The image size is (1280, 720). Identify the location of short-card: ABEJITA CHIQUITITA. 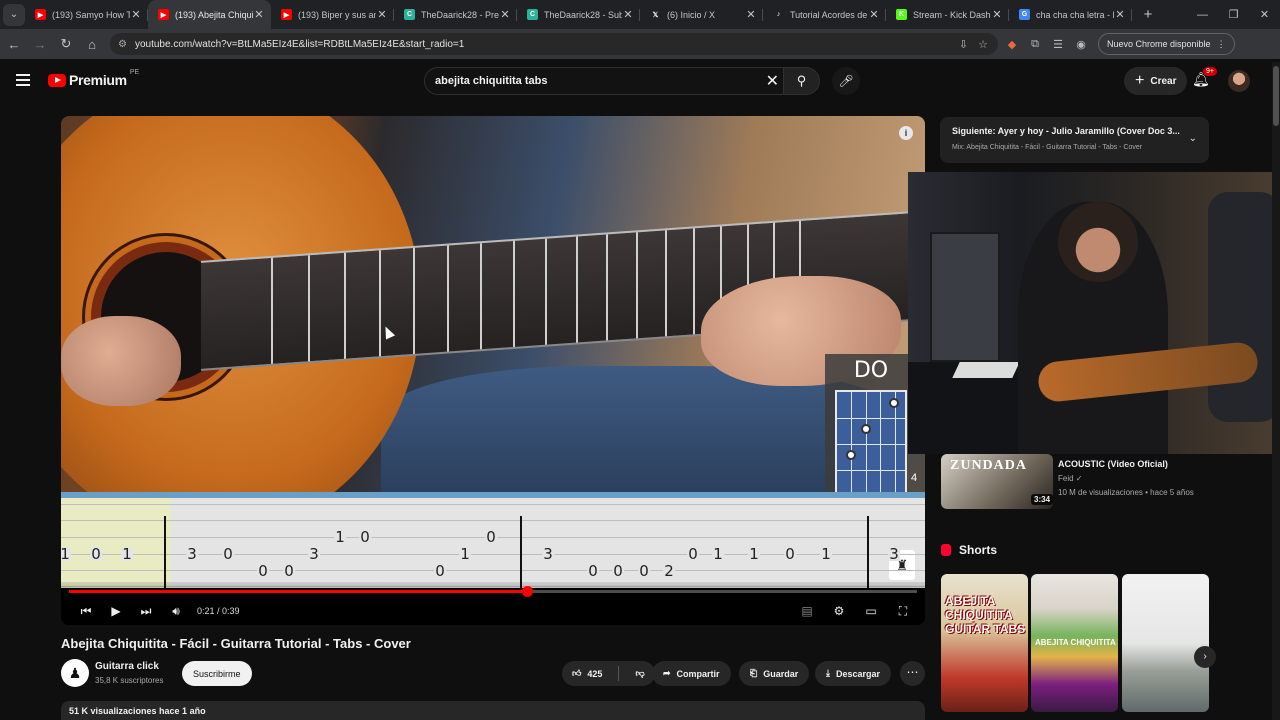
(1074, 643).